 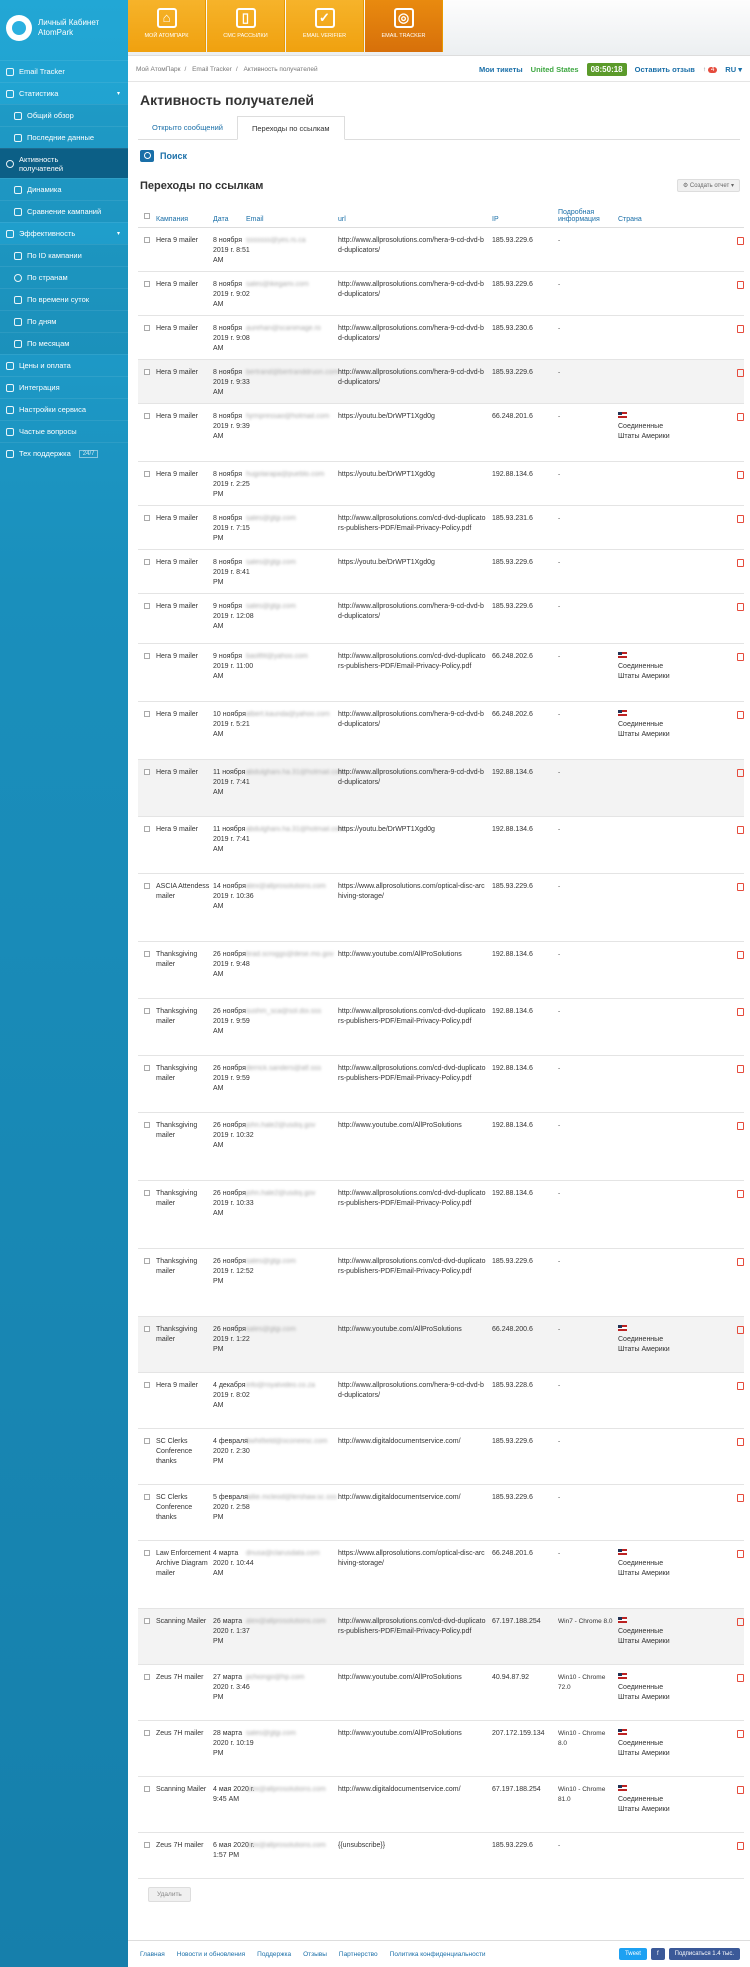 I want to click on tab-opened-messages: Открыто сообщений, so click(x=187, y=127).